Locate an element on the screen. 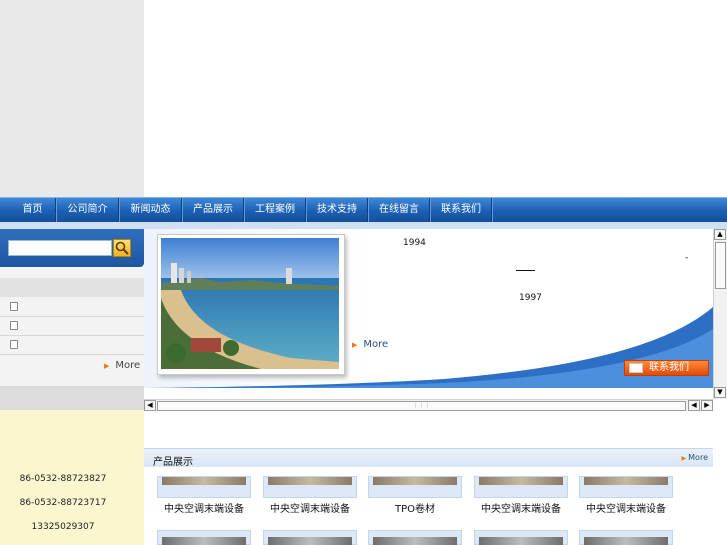  contact-us-label: 联系我们 is located at coordinates (669, 367).